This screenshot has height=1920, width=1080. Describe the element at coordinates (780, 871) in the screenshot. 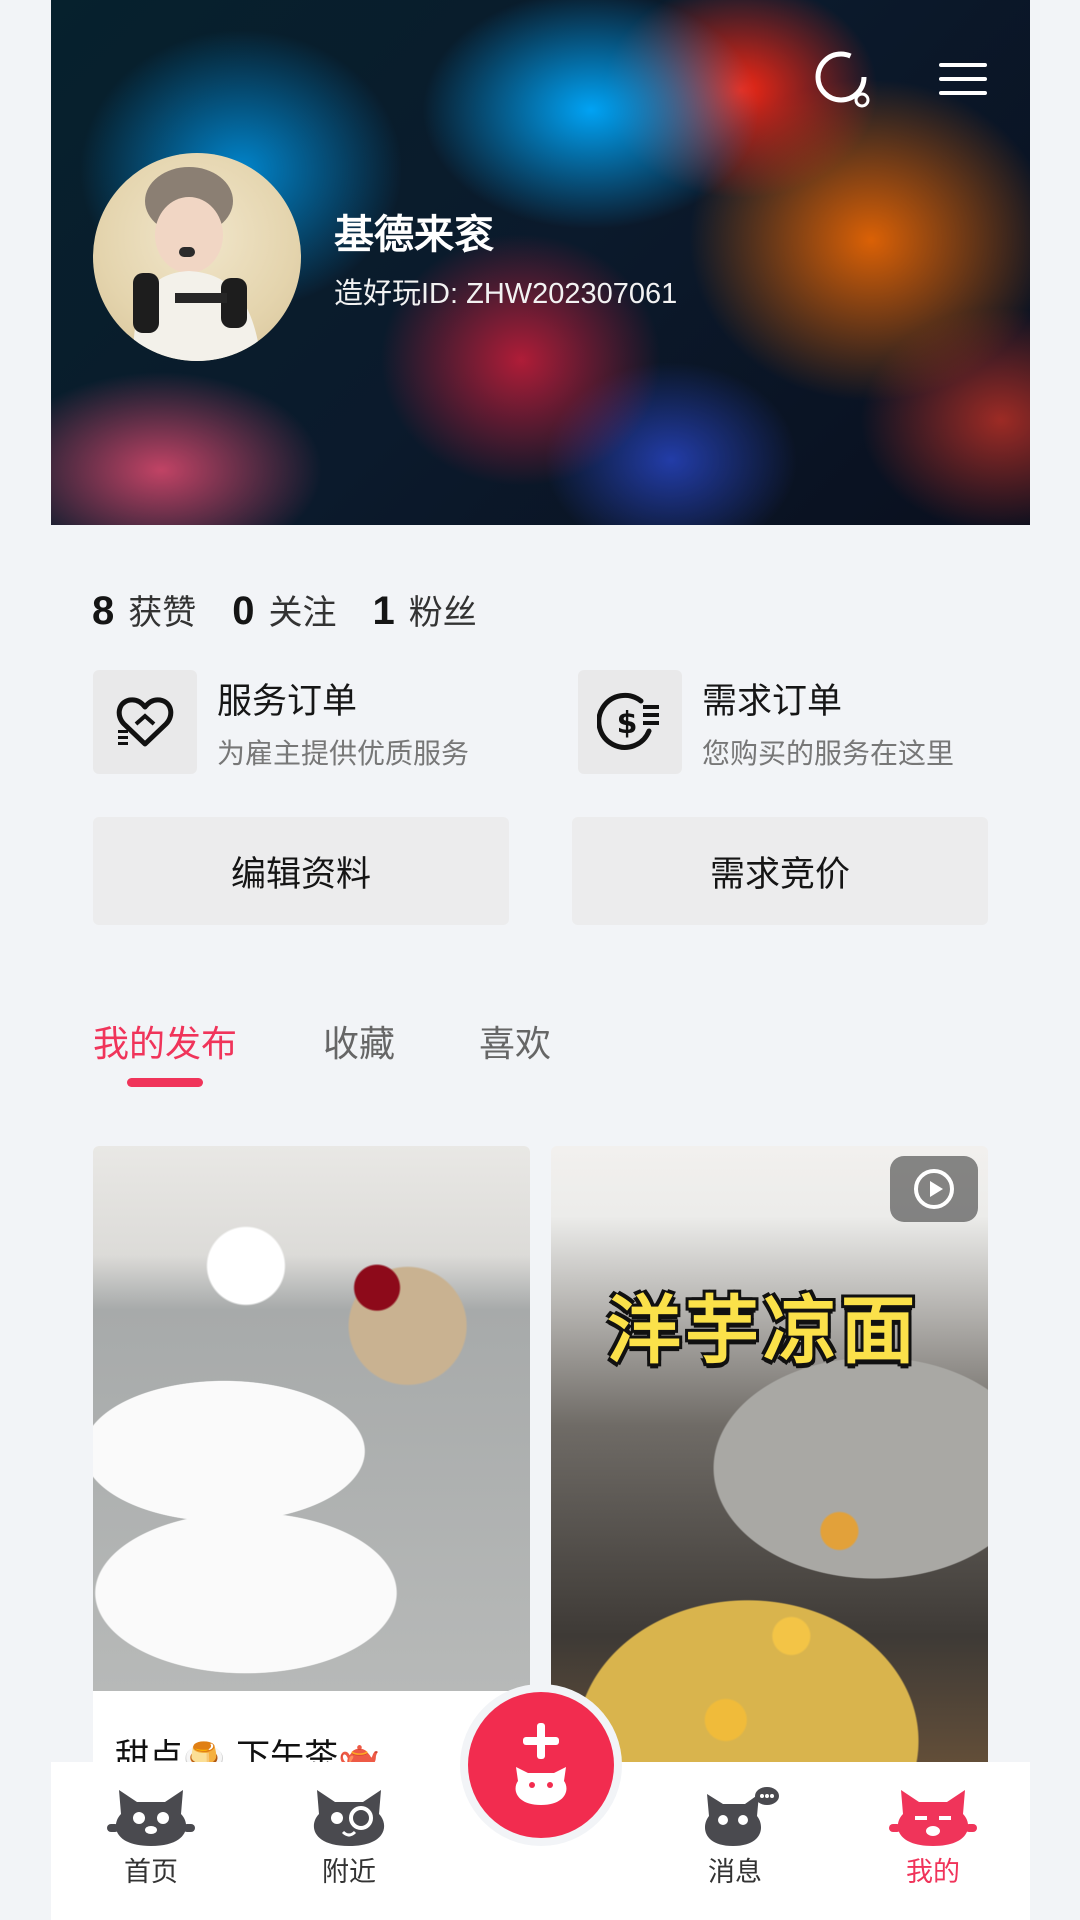

I see `demand-bidding-button: 需求竞价` at that location.